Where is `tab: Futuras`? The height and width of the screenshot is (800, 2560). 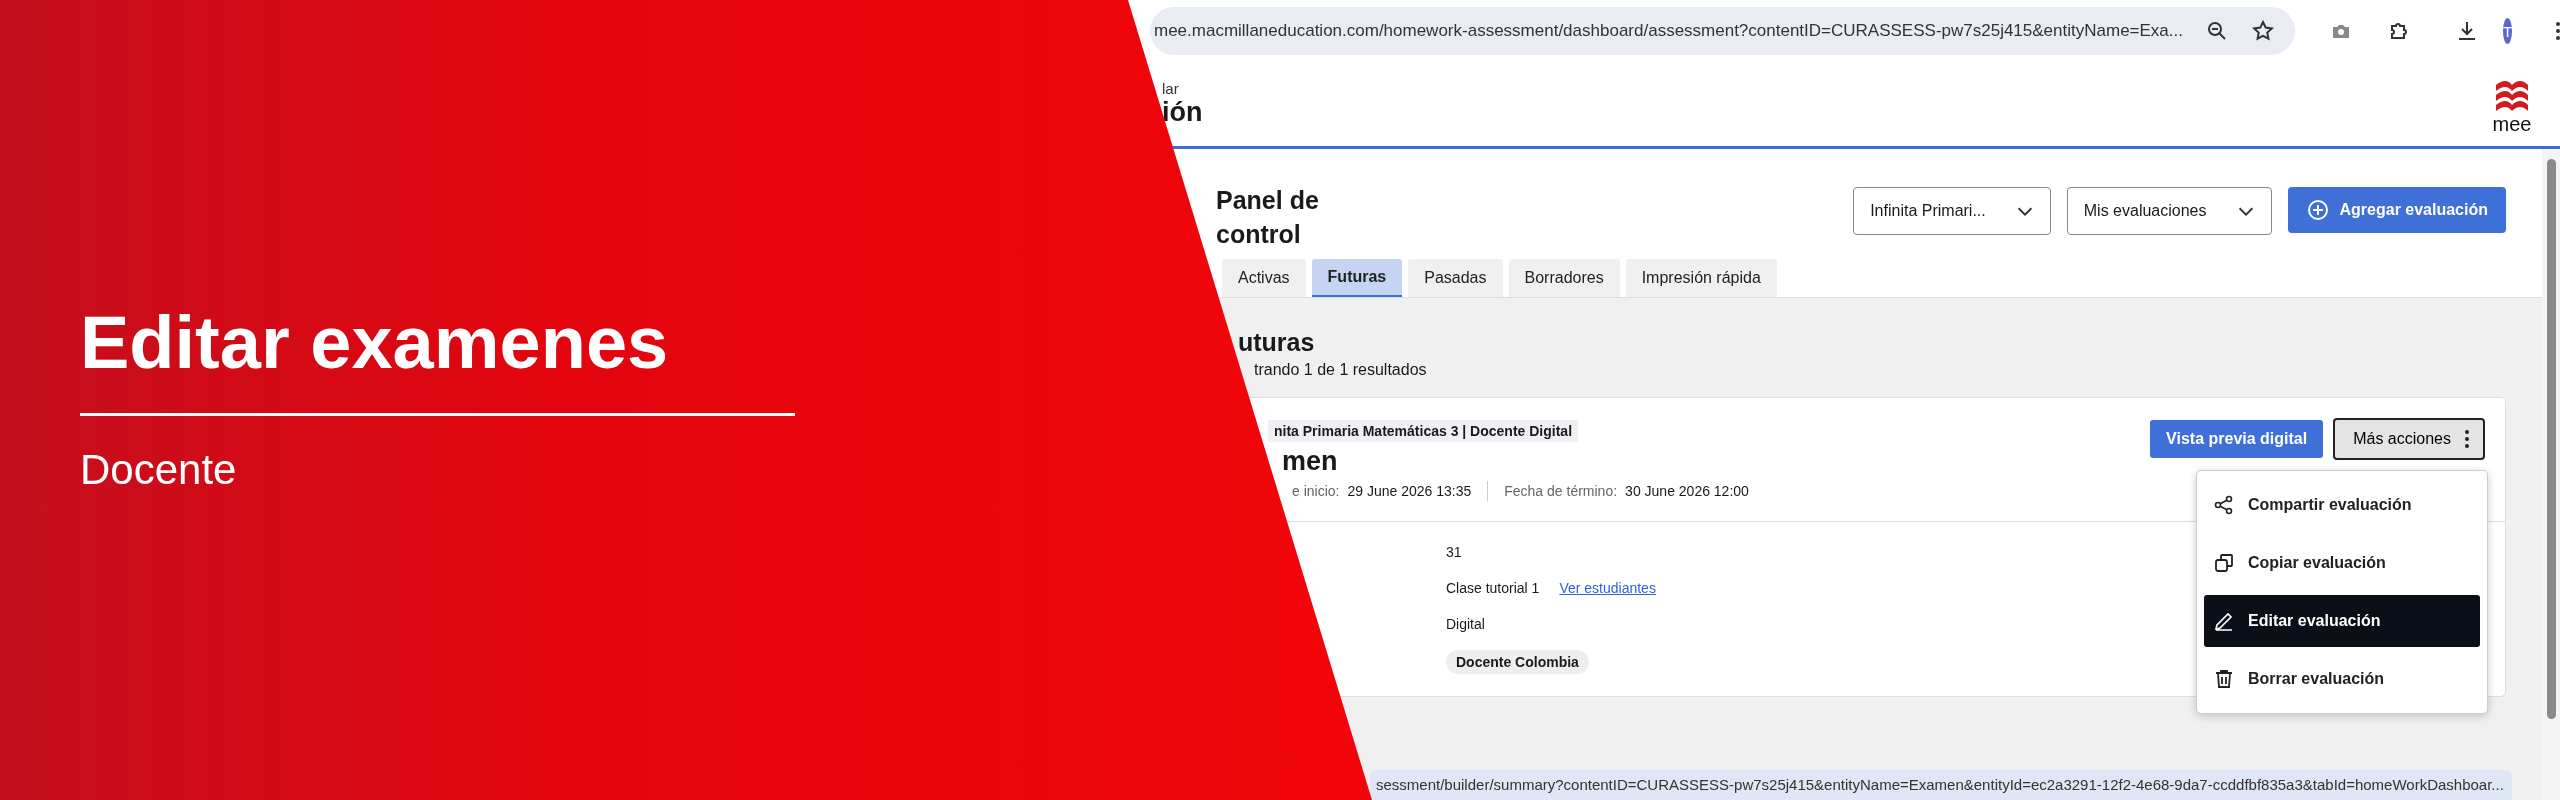 tab: Futuras is located at coordinates (1357, 278).